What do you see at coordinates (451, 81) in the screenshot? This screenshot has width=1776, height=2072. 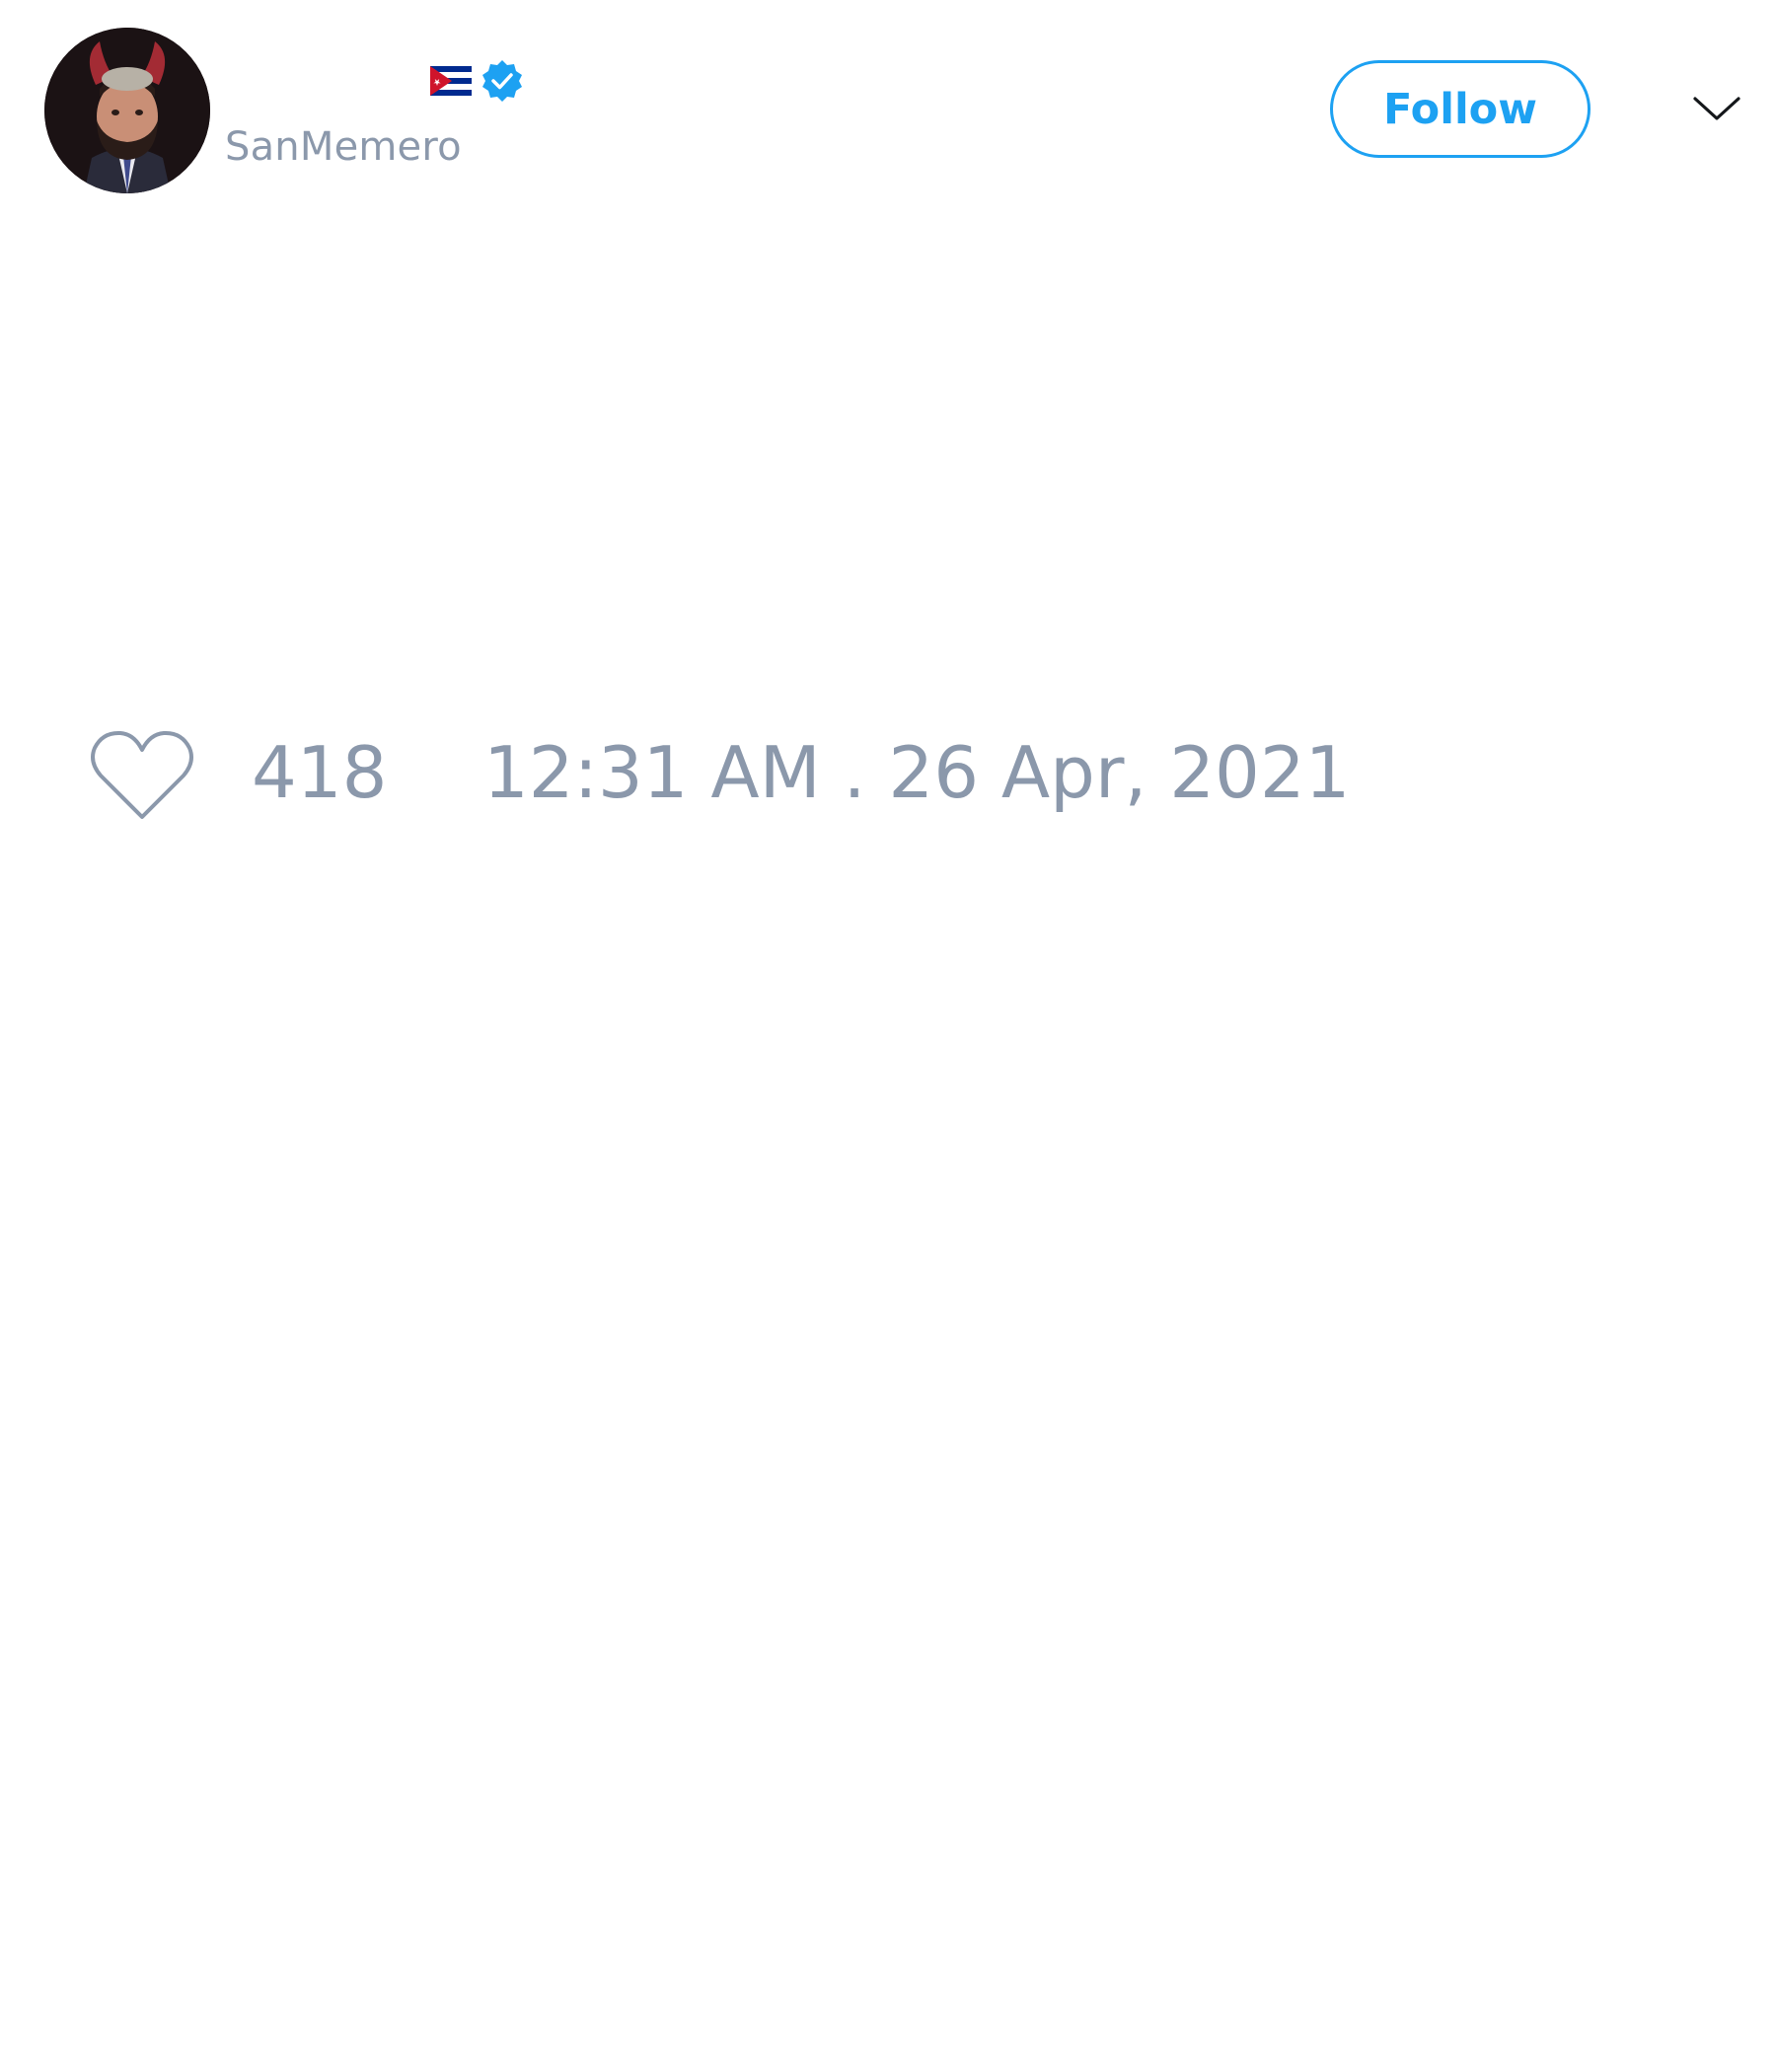 I see `cuba-flag-icon` at bounding box center [451, 81].